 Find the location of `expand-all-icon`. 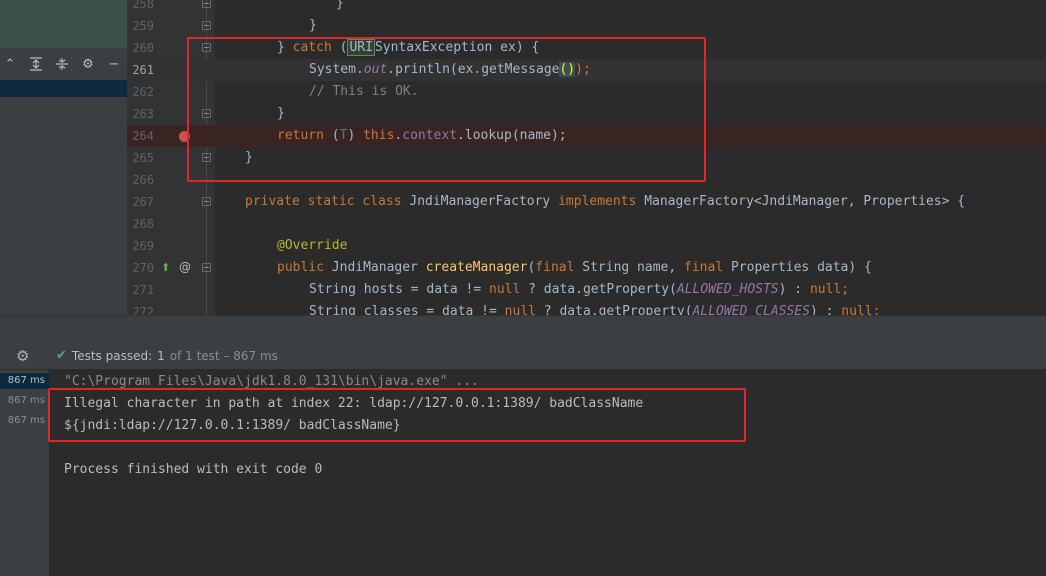

expand-all-icon is located at coordinates (36, 64).